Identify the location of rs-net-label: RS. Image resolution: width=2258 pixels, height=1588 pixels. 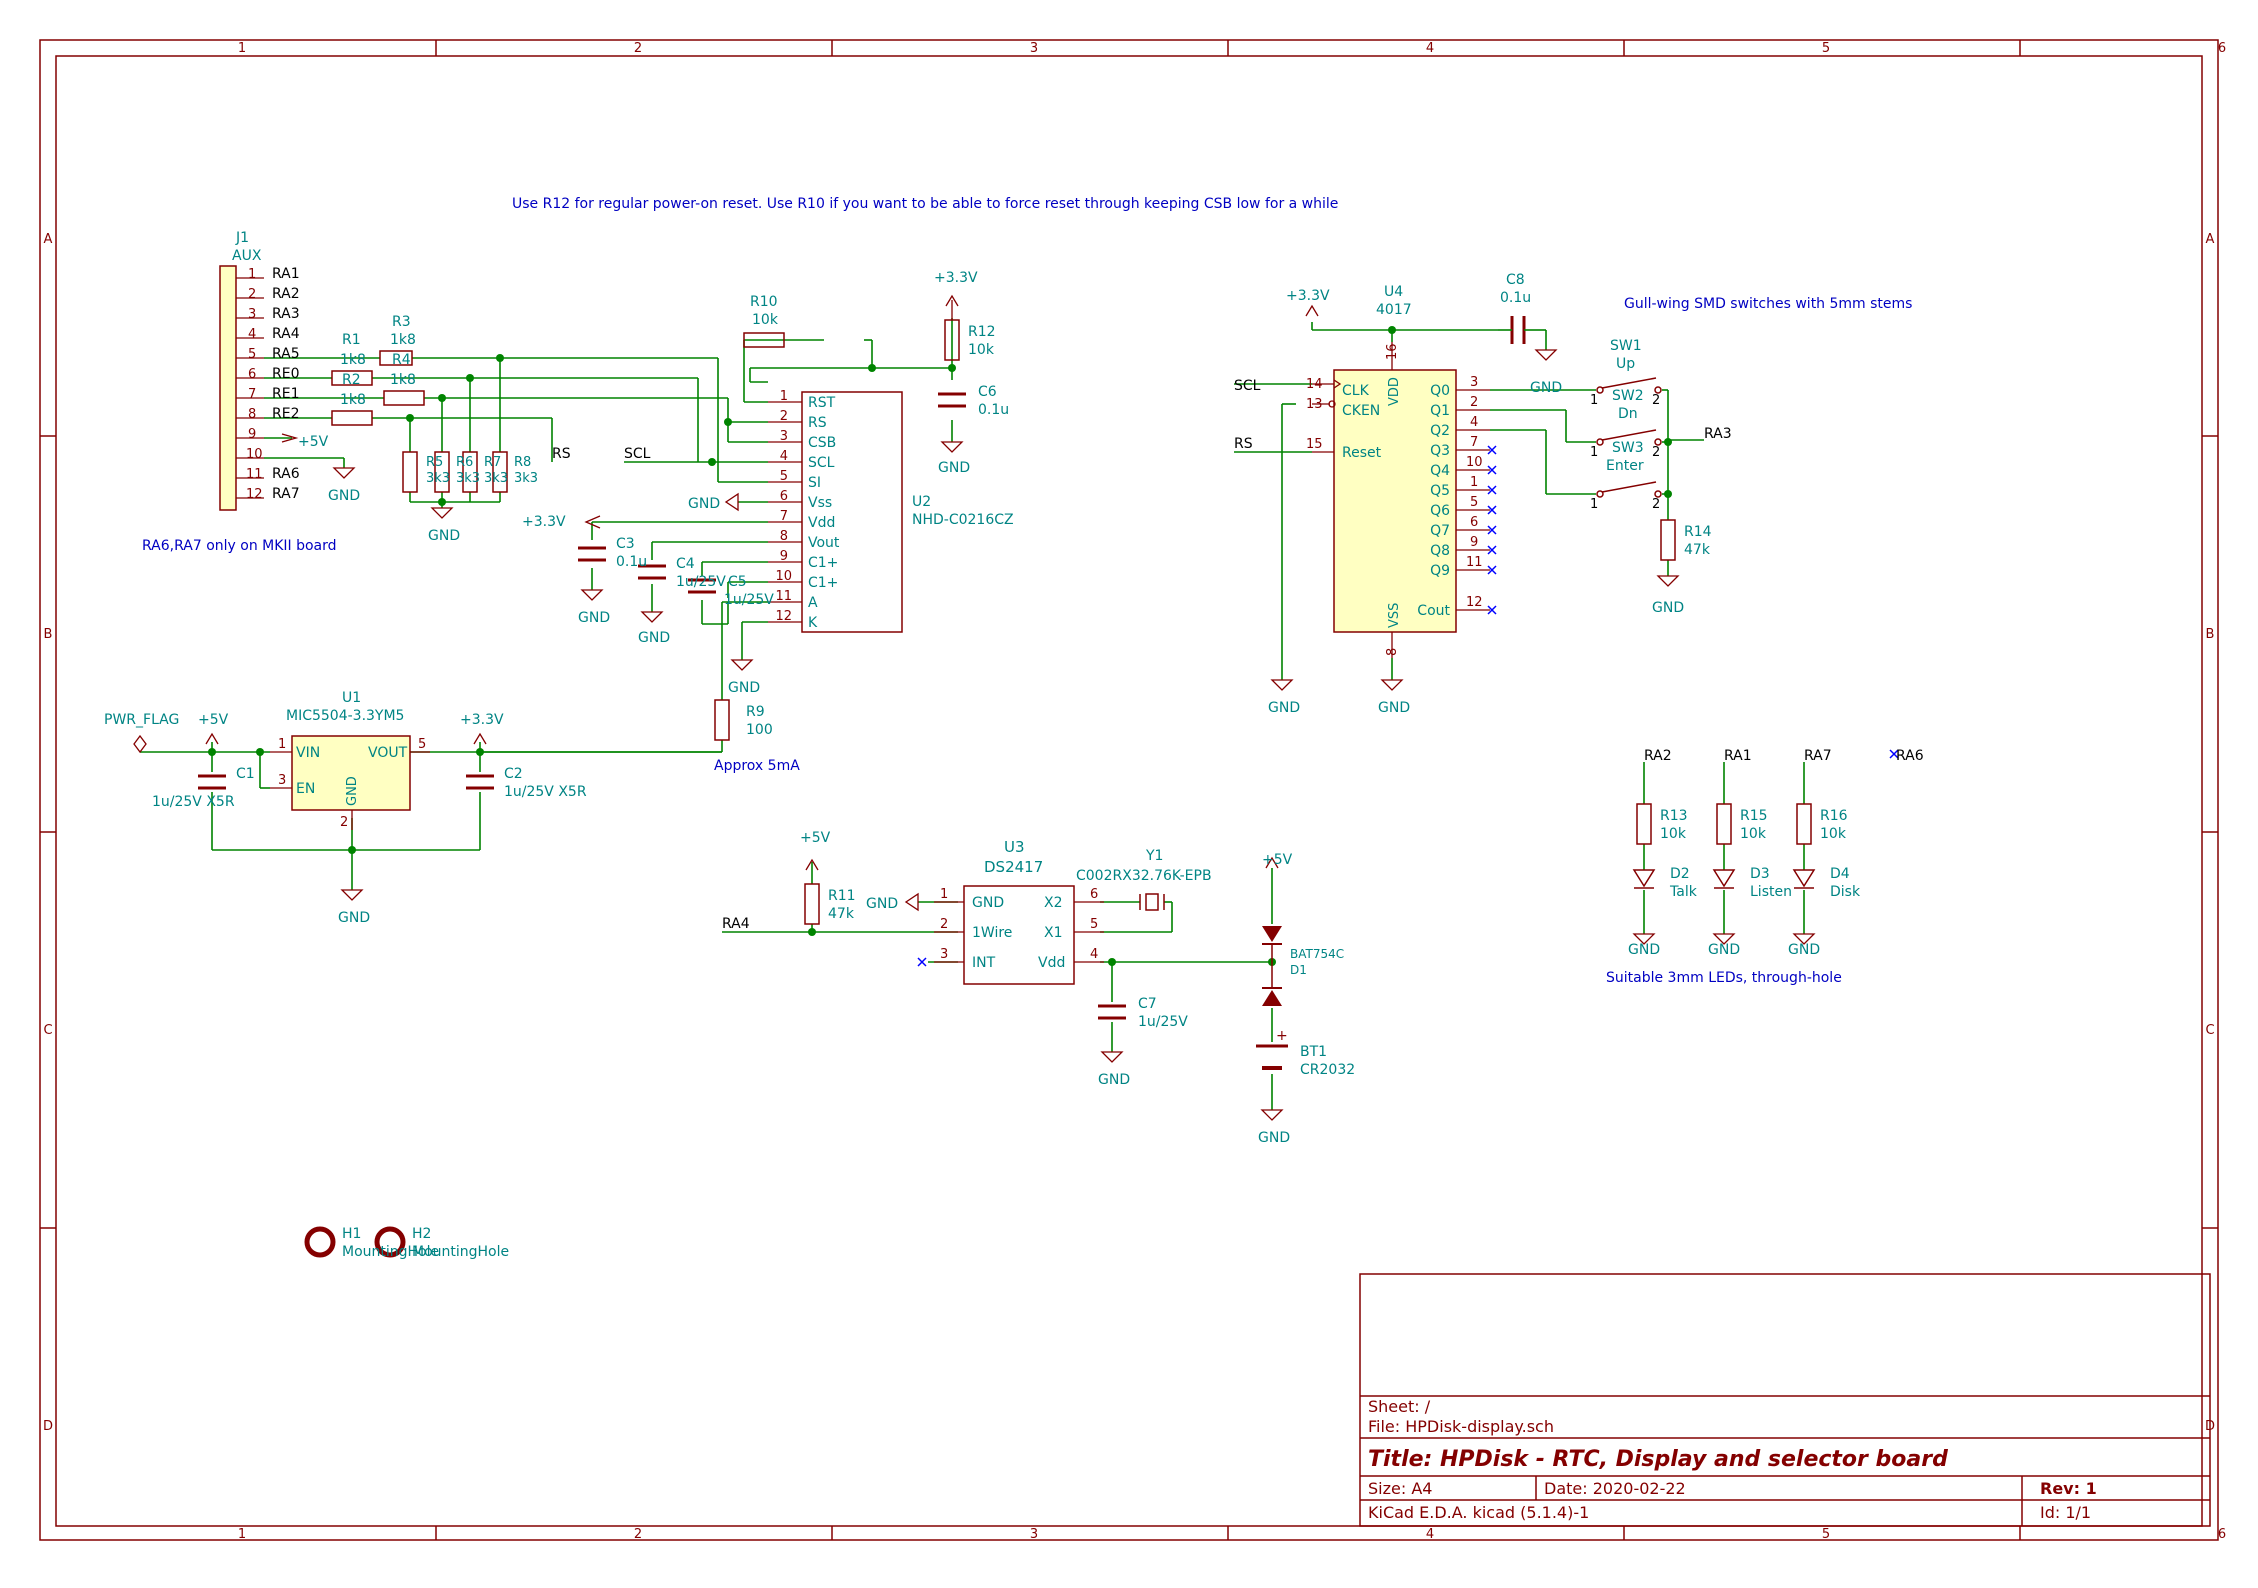
(561, 454).